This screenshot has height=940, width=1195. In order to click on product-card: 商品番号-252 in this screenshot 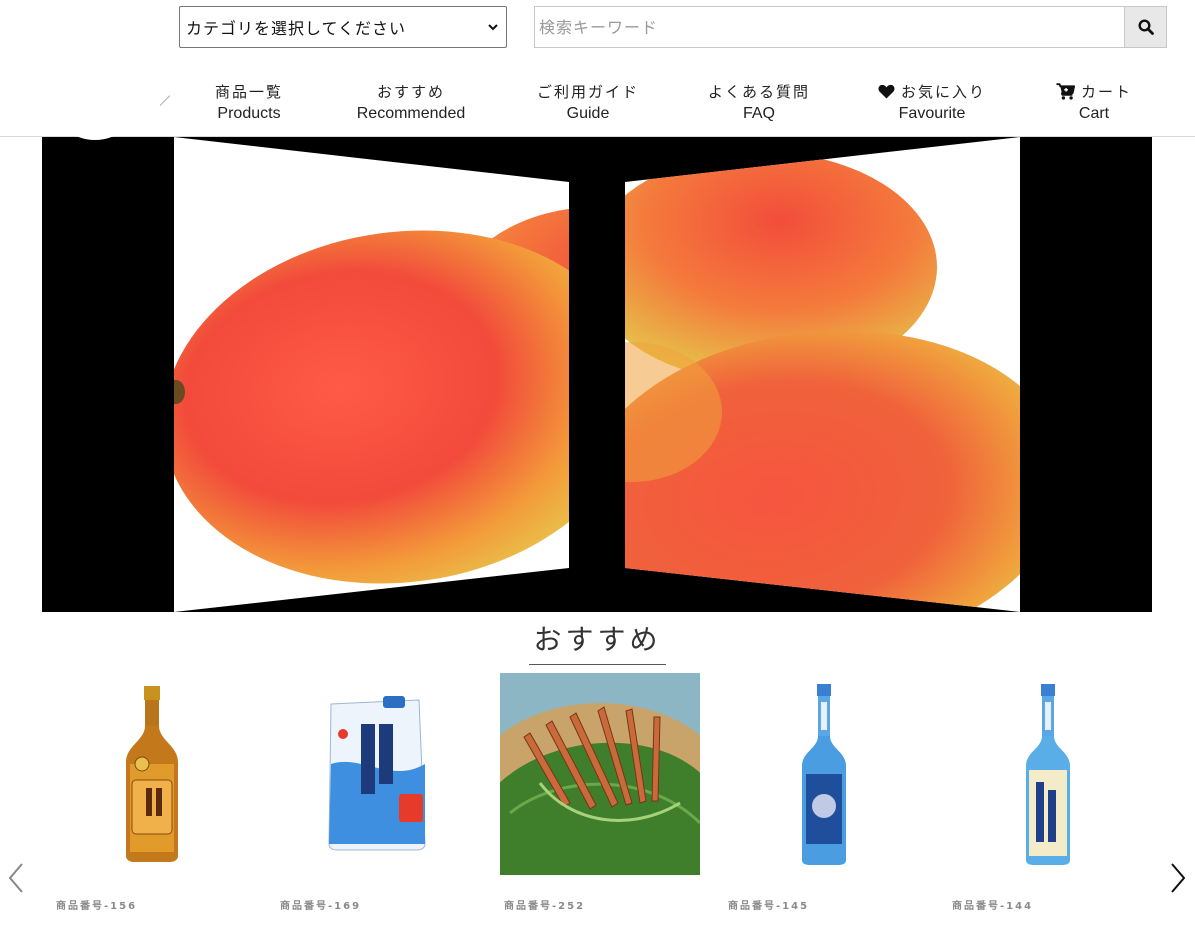, I will do `click(600, 792)`.